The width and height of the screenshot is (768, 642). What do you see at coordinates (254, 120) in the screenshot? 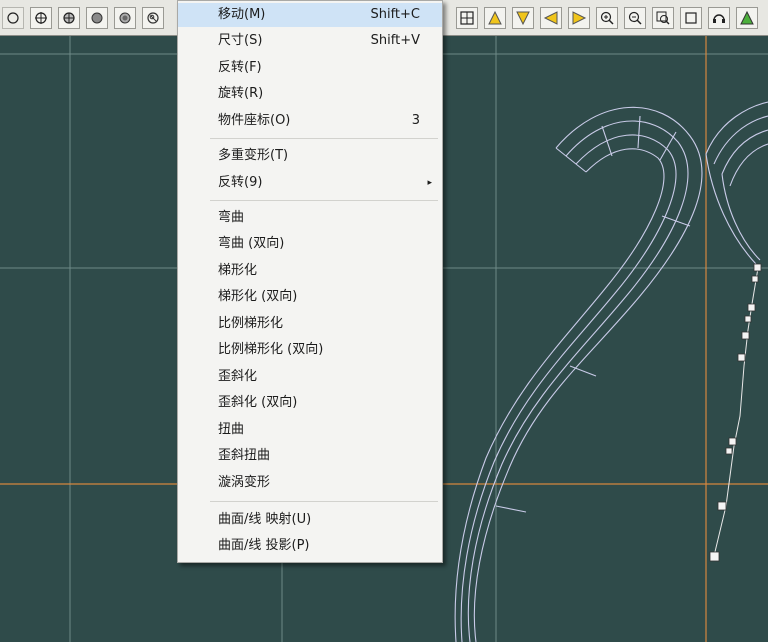
I see `menu-item-label: 物件座标(O)` at bounding box center [254, 120].